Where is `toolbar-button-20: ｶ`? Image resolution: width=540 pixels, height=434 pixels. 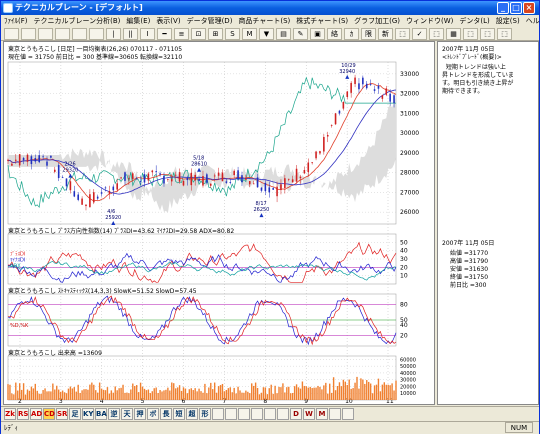 toolbar-button-20: ｶ is located at coordinates (351, 34).